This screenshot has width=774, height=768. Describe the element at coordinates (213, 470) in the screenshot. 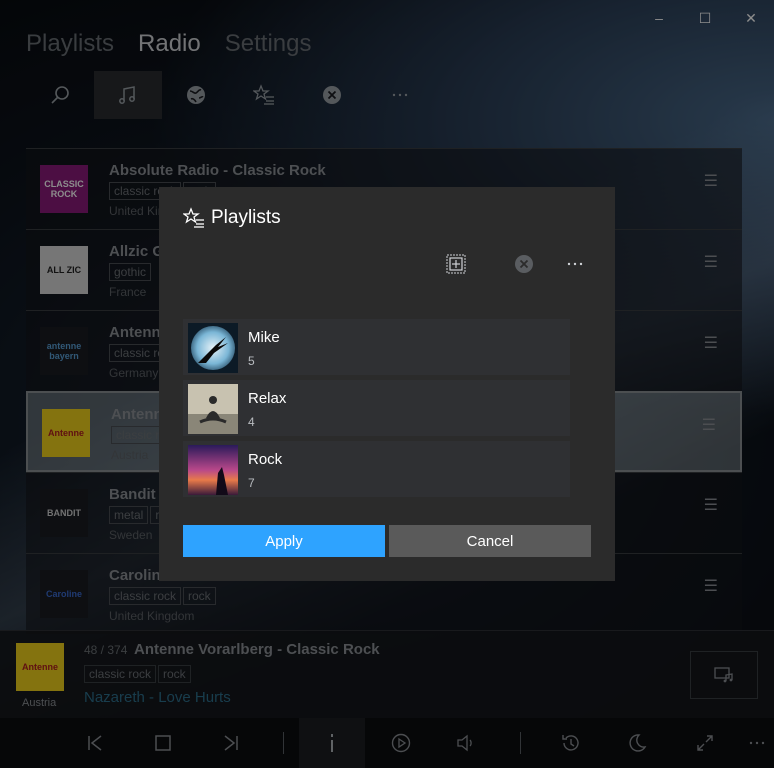

I see `playlist-thumbnail-sunset` at that location.